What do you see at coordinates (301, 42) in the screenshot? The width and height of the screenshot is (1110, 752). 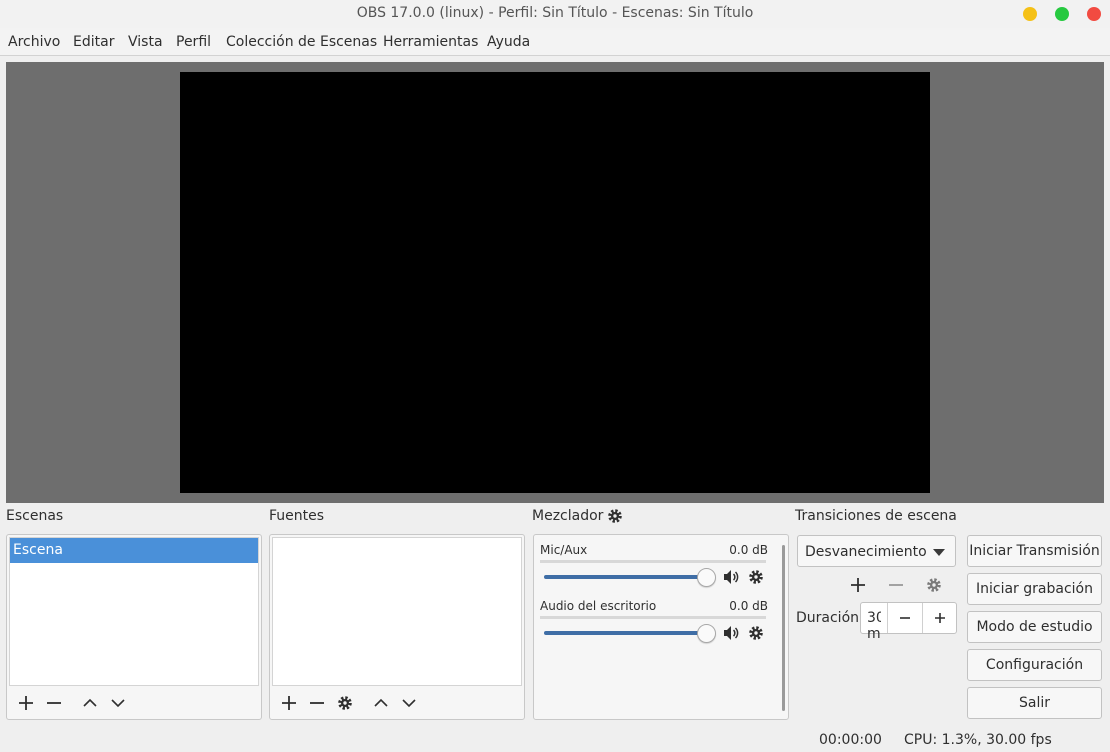 I see `menu-coleccion-escenas: Colección de Escenas` at bounding box center [301, 42].